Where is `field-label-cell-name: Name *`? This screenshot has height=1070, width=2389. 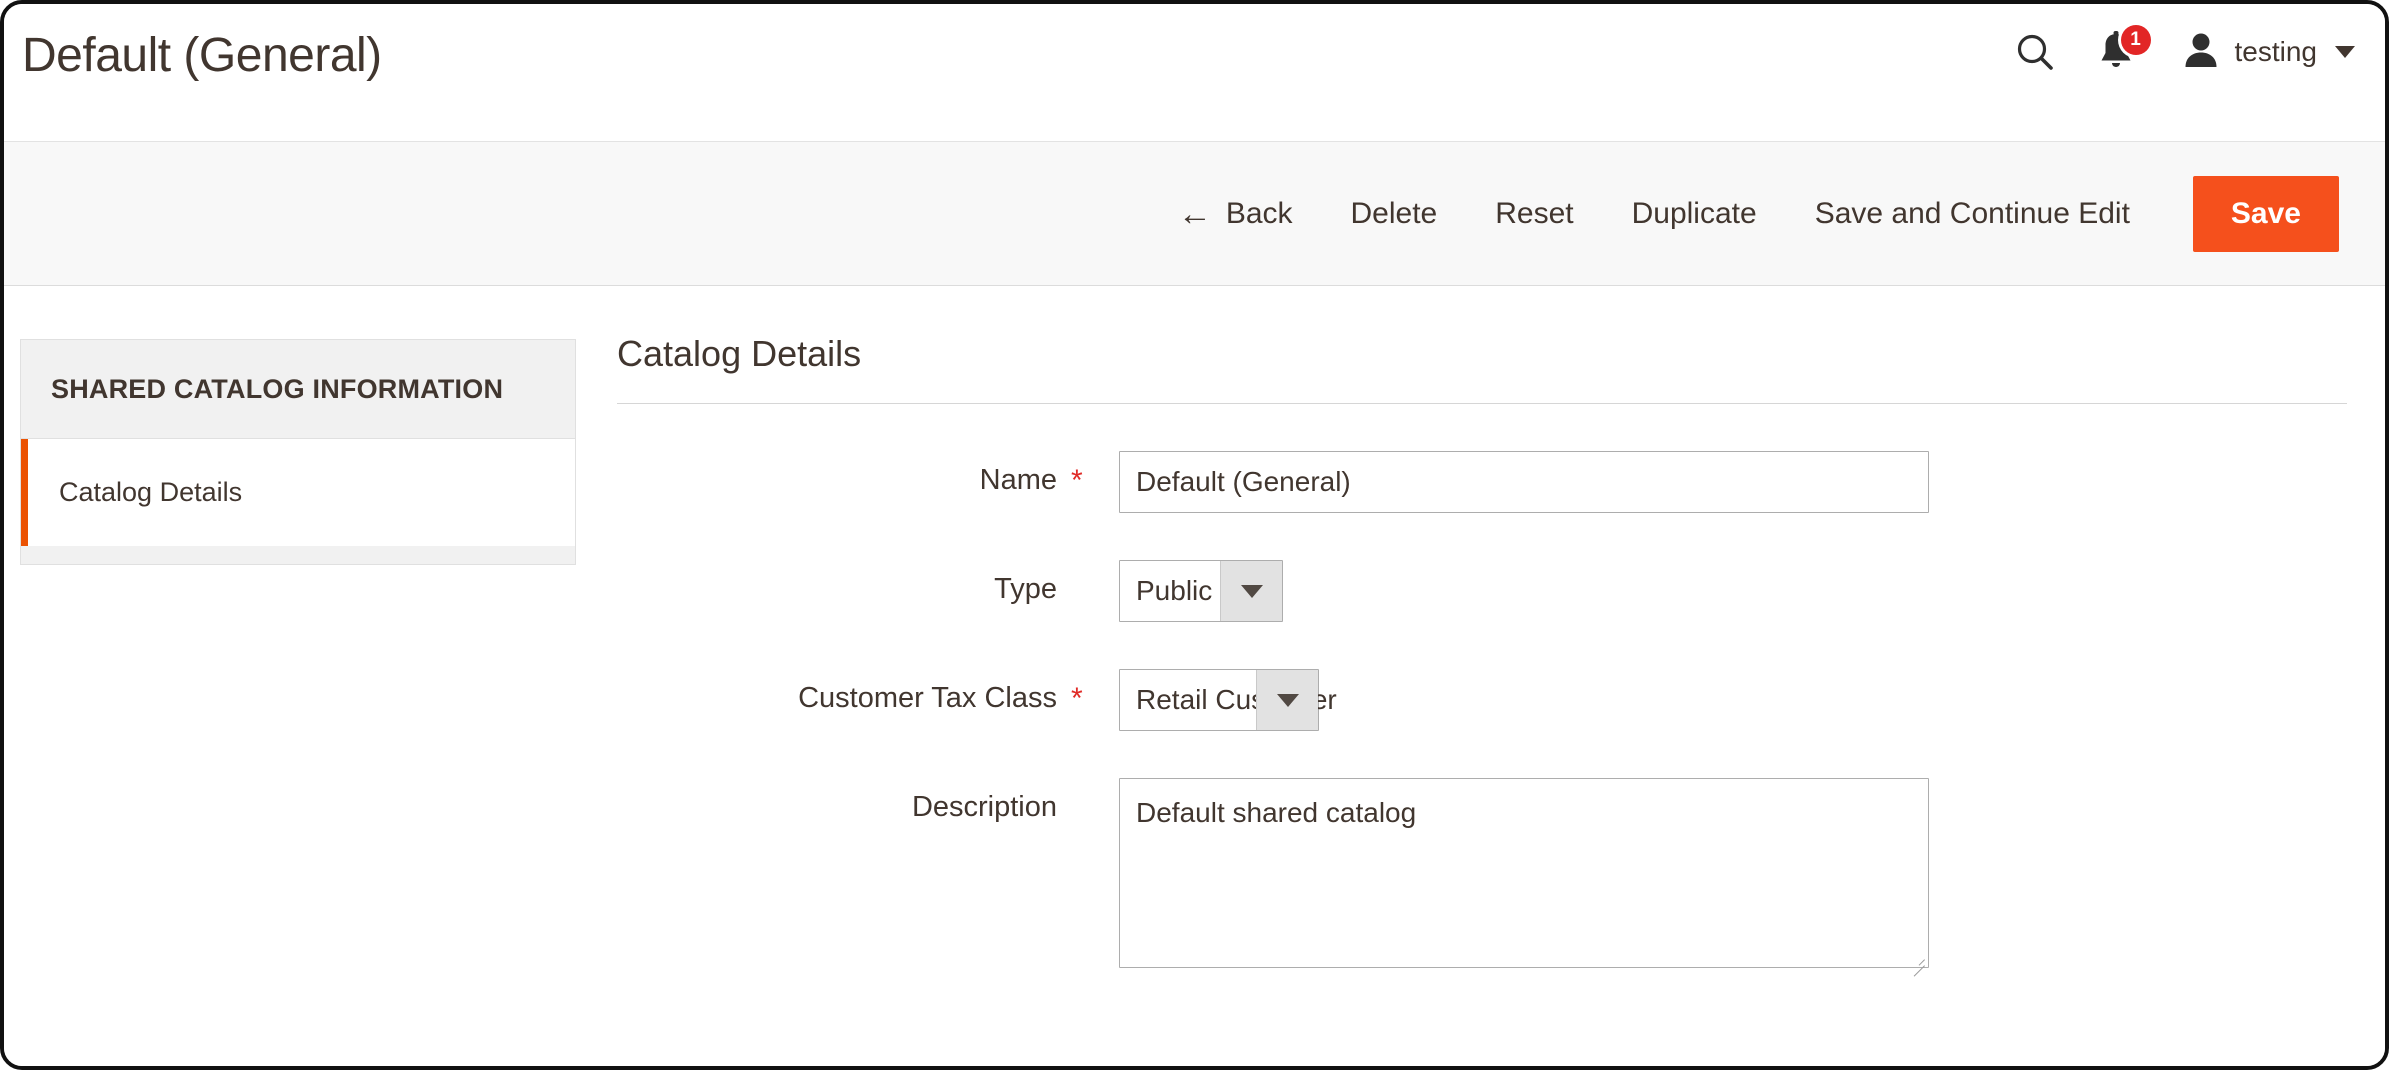
field-label-cell-name: Name * is located at coordinates (852, 474).